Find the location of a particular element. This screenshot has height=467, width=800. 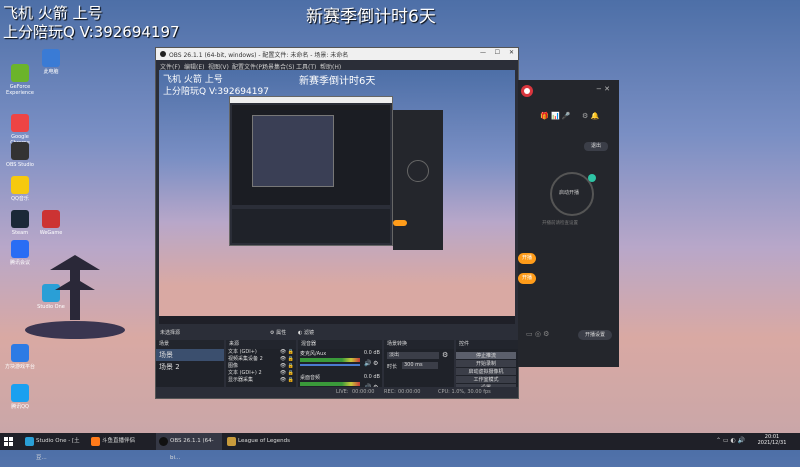

desktop-icon: GeForce Experience is located at coordinates (20, 80).